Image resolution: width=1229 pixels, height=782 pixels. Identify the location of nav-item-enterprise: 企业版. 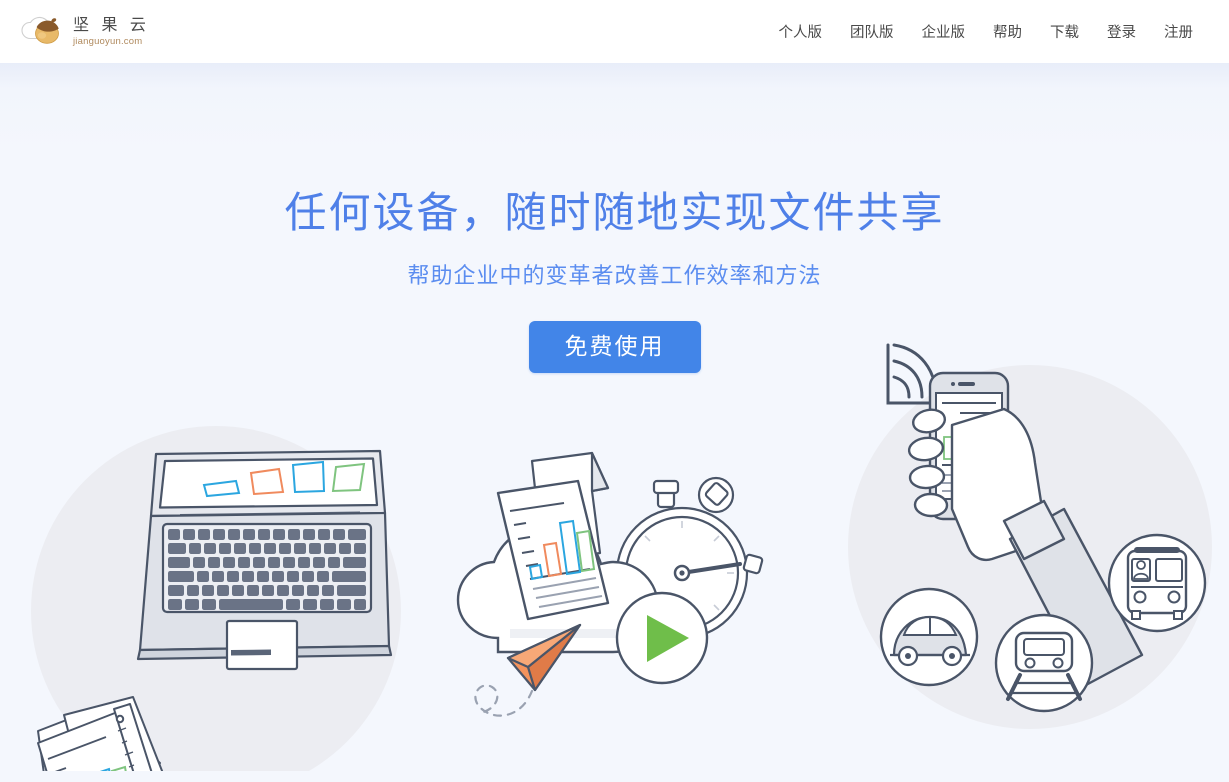
(944, 31).